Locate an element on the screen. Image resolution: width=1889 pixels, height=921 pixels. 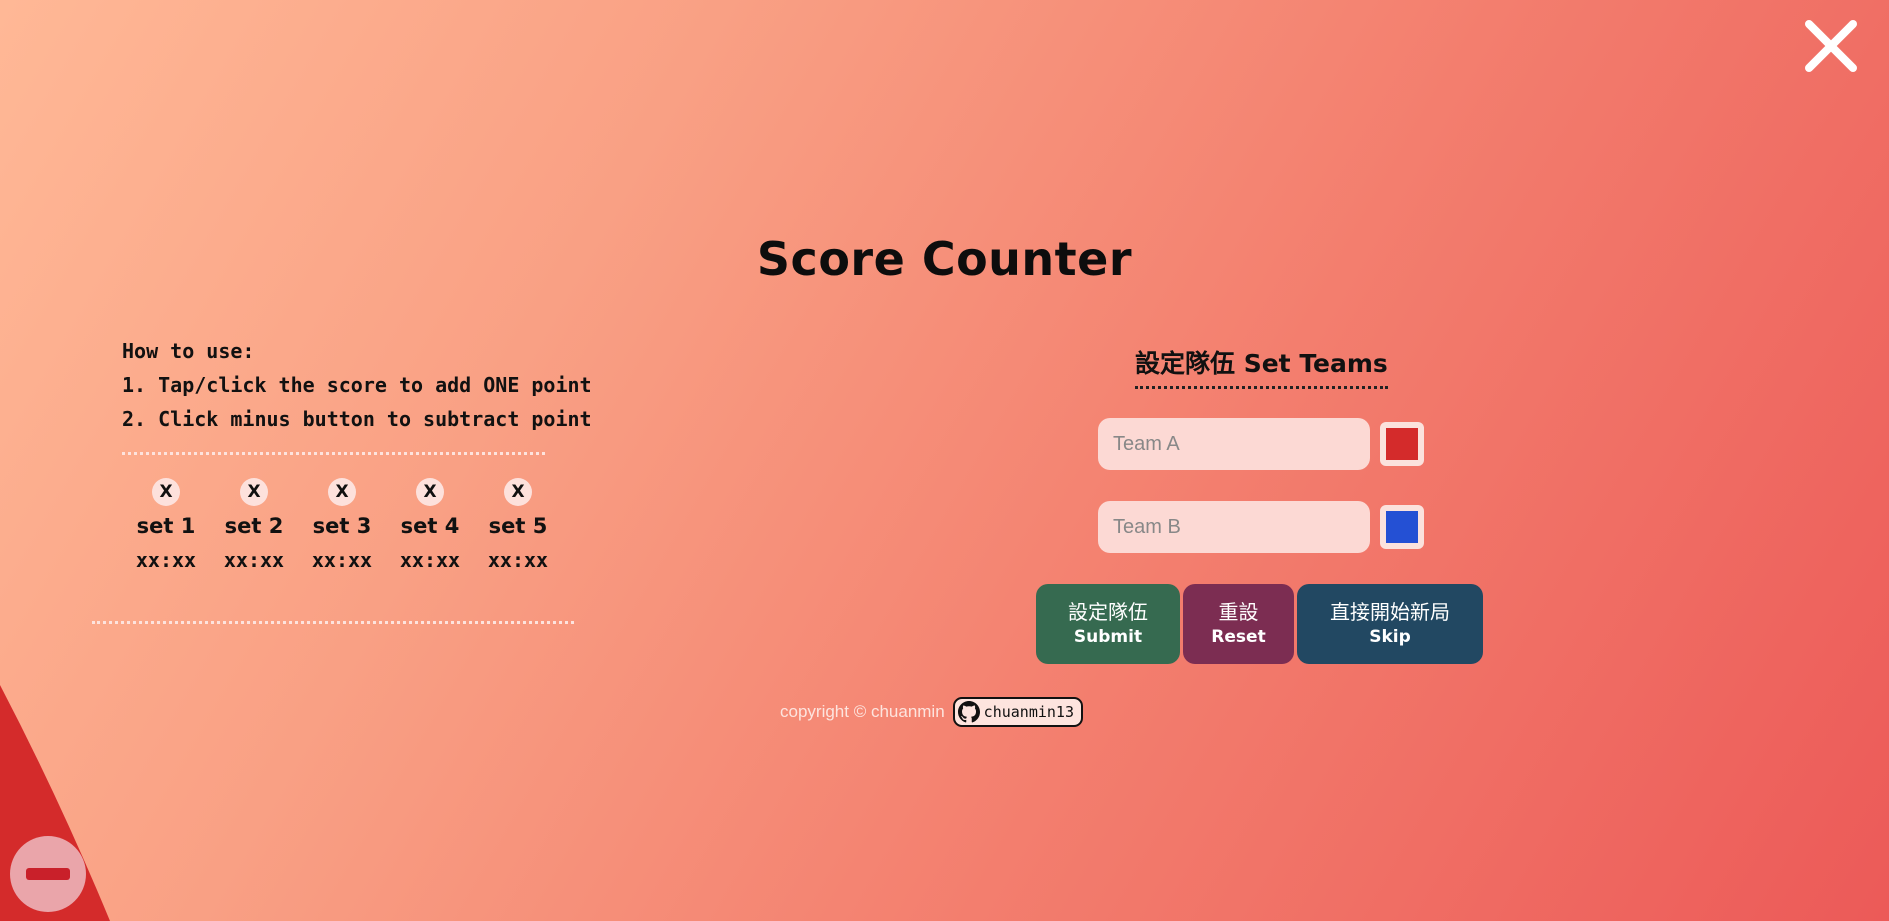
team-a-input is located at coordinates (1234, 444).